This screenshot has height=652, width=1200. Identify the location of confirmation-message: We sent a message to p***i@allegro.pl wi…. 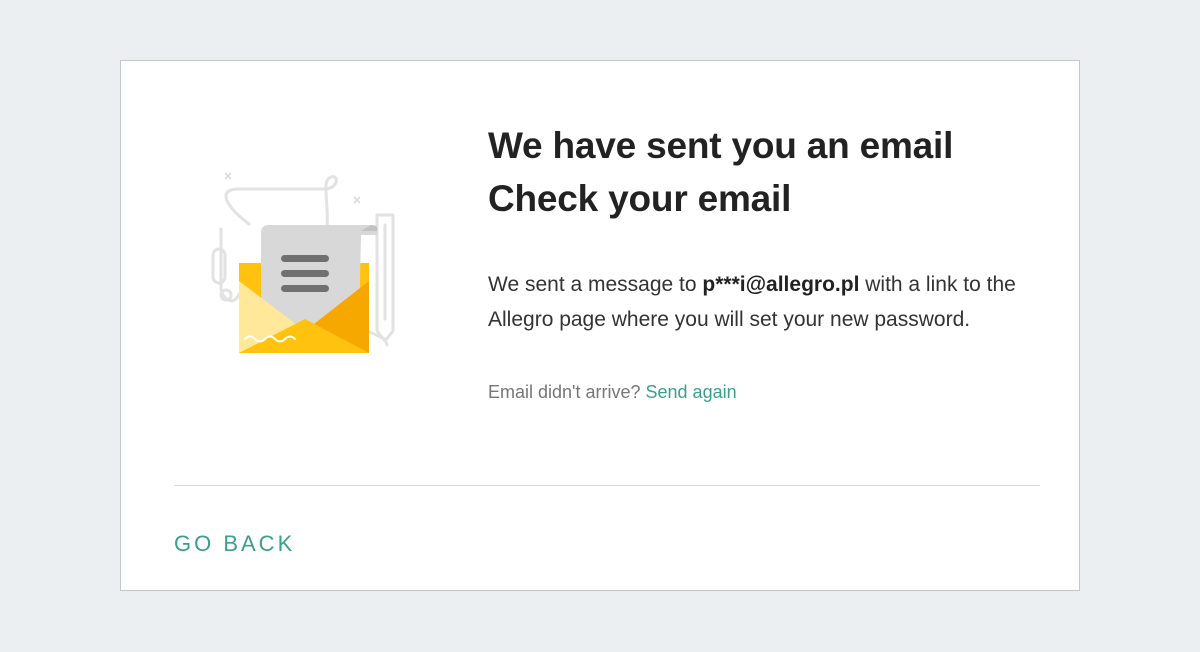
(760, 302).